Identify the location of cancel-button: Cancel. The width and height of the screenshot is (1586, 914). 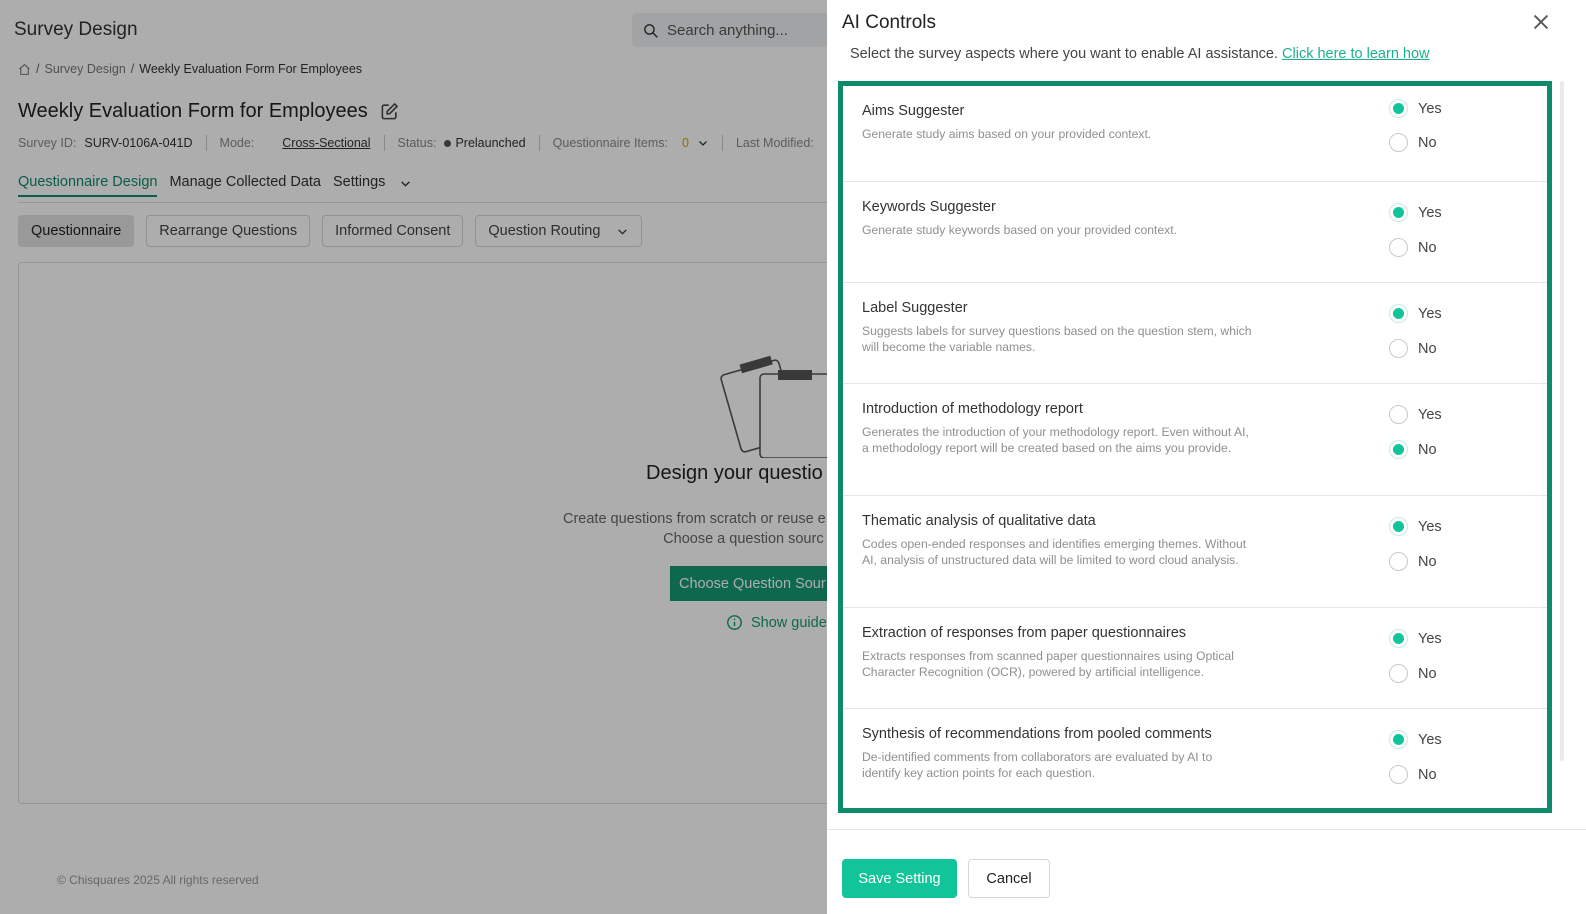
(1009, 878).